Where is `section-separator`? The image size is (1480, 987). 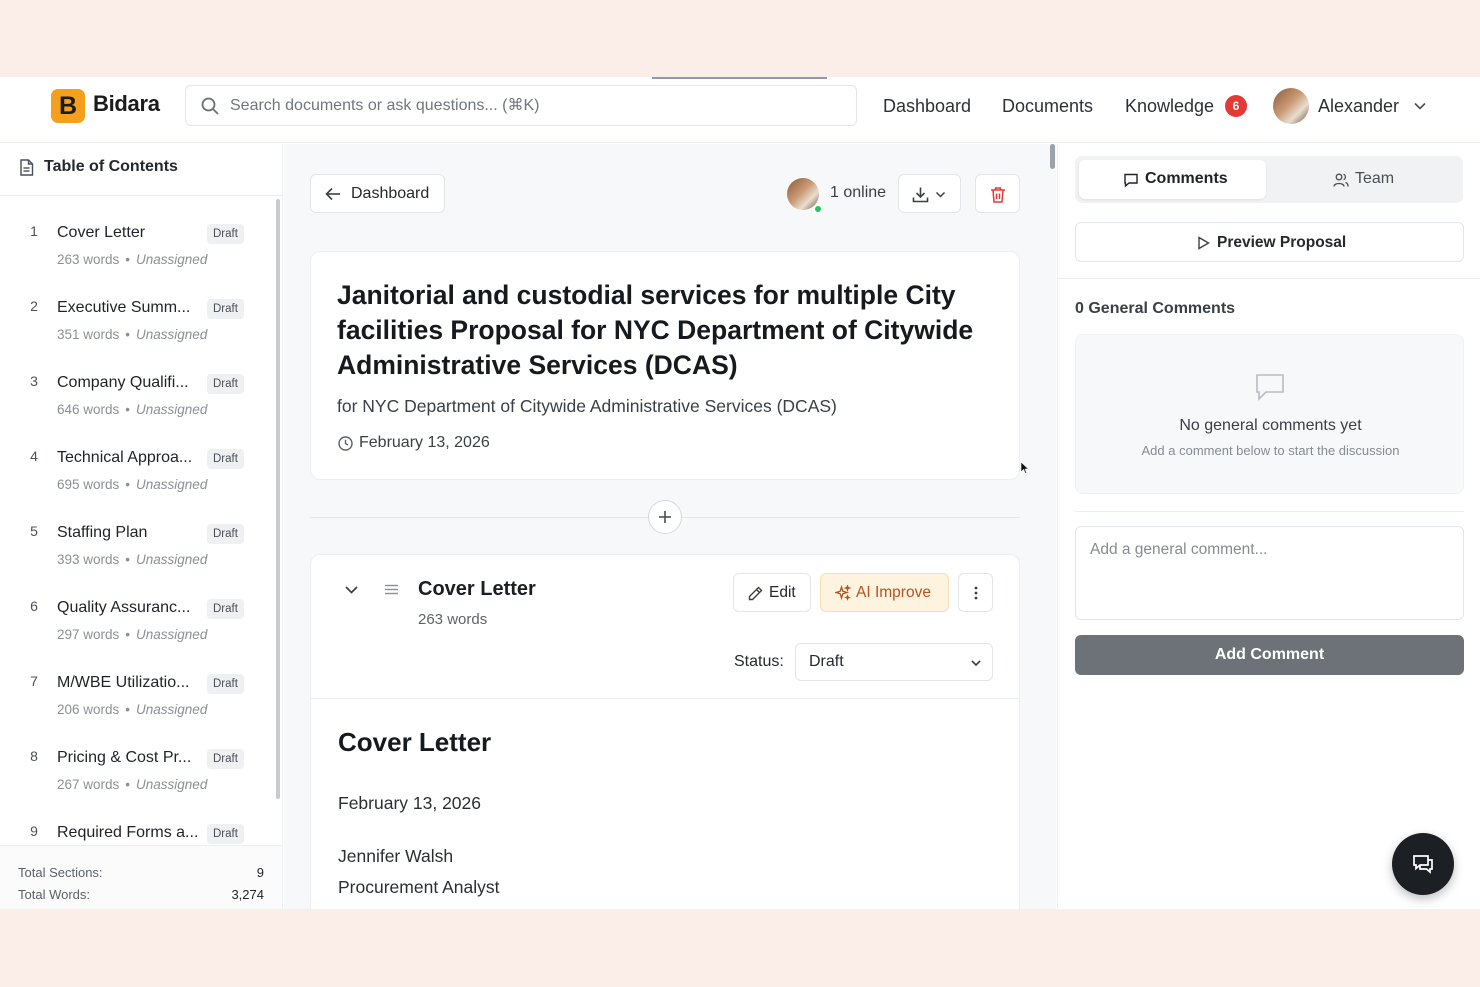
section-separator is located at coordinates (665, 698).